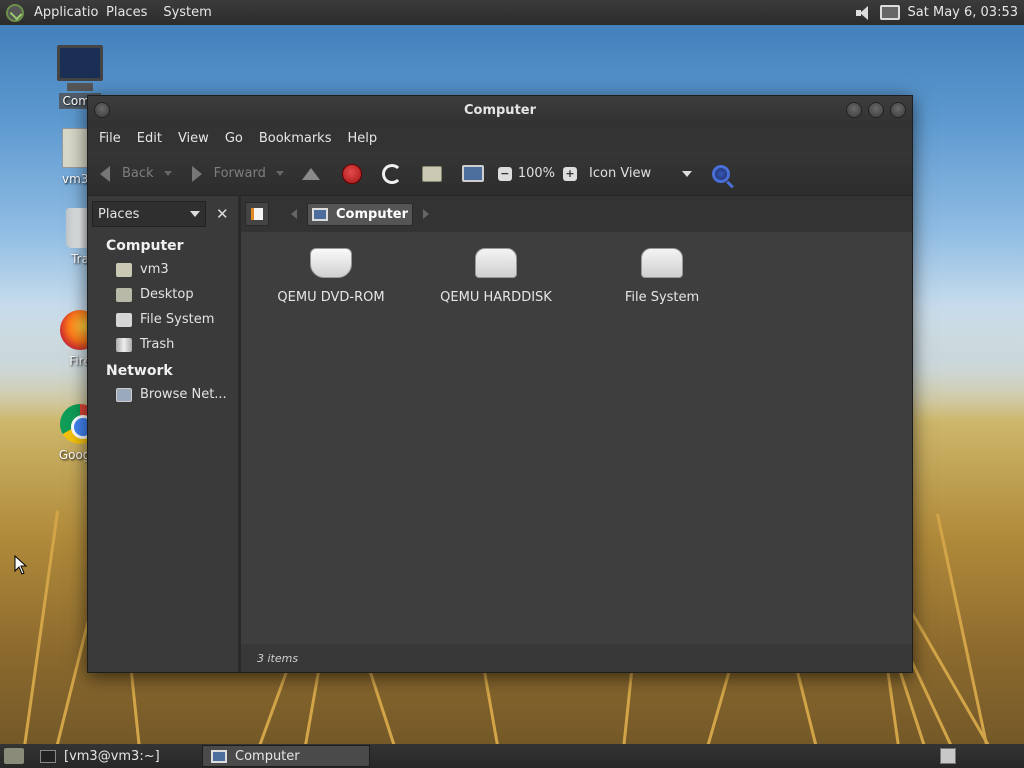  I want to click on forward-history-icon, so click(279, 173).